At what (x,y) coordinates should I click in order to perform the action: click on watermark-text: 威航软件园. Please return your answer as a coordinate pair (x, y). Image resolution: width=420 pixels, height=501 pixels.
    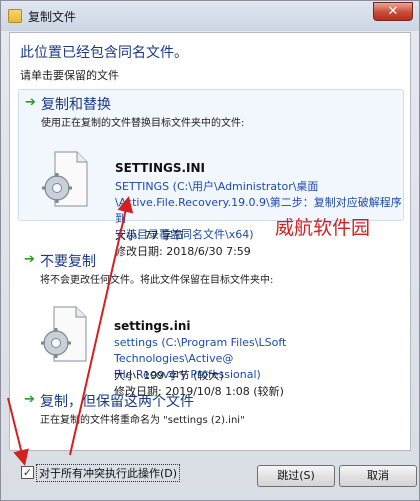
    Looking at the image, I should click on (323, 228).